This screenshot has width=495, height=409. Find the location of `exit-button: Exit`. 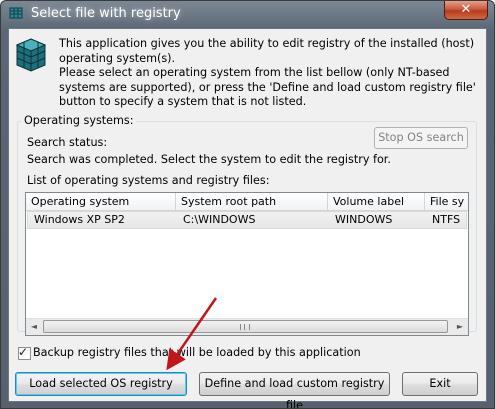

exit-button: Exit is located at coordinates (440, 384).